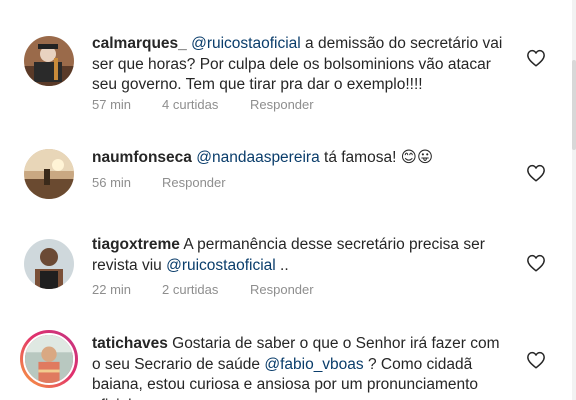 Image resolution: width=576 pixels, height=400 pixels. What do you see at coordinates (206, 289) in the screenshot?
I see `comment-likes: 2 curtidas` at bounding box center [206, 289].